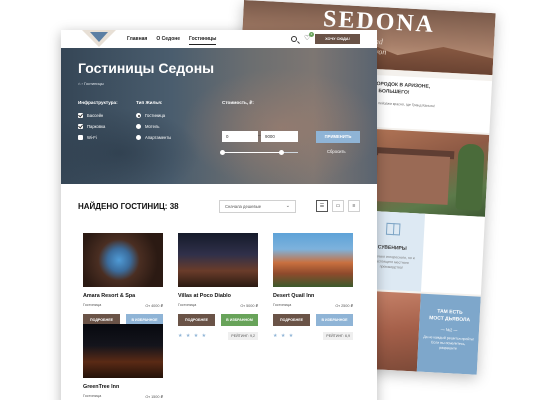 The image size is (546, 400). I want to click on price-slider-max-handle, so click(282, 152).